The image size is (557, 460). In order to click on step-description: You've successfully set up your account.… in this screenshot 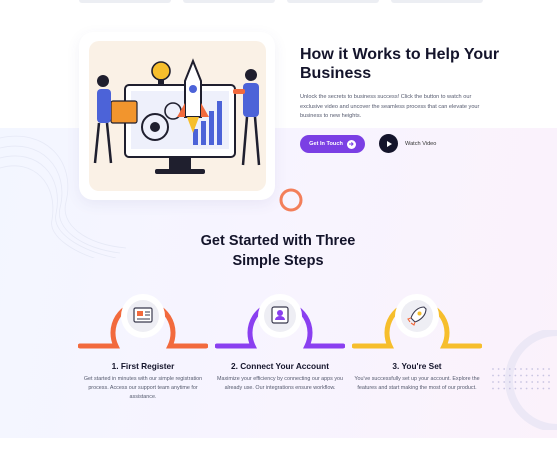, I will do `click(417, 383)`.